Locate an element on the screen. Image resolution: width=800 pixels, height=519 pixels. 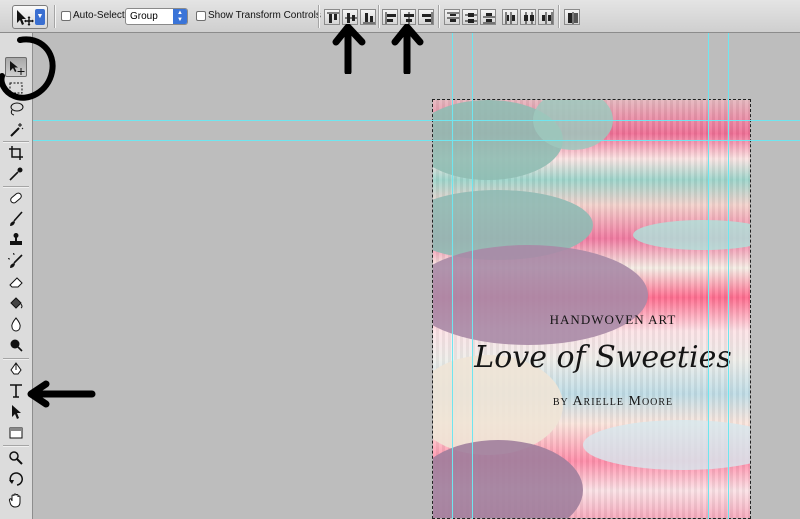
eraser-tool-icon is located at coordinates (16, 282).